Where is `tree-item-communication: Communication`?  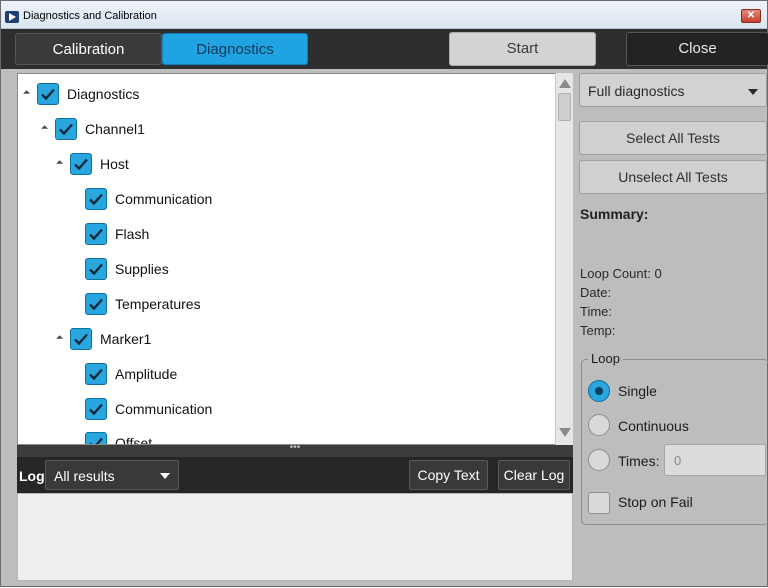
tree-item-communication: Communication is located at coordinates (148, 199).